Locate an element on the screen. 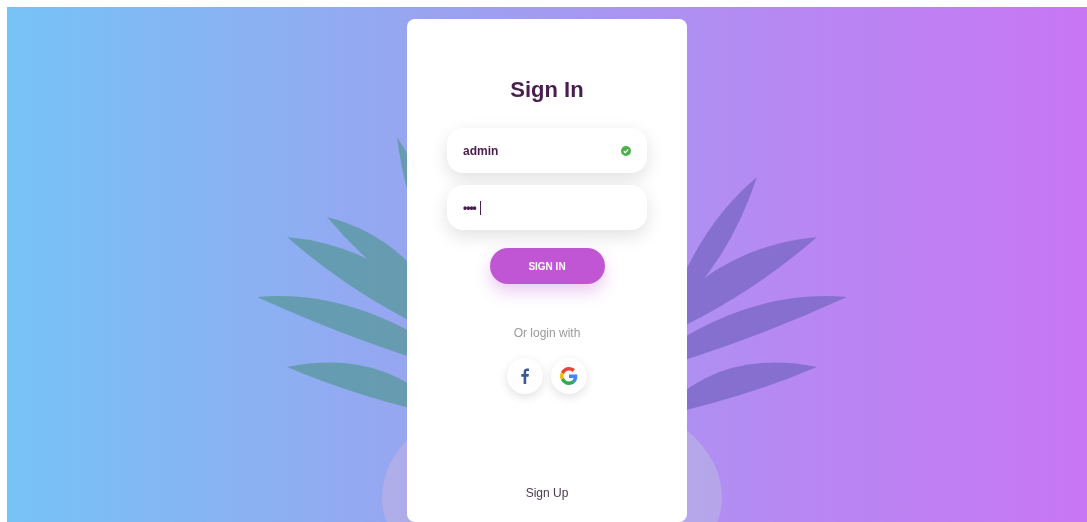 Image resolution: width=1087 pixels, height=522 pixels. facebook-button is located at coordinates (525, 376).